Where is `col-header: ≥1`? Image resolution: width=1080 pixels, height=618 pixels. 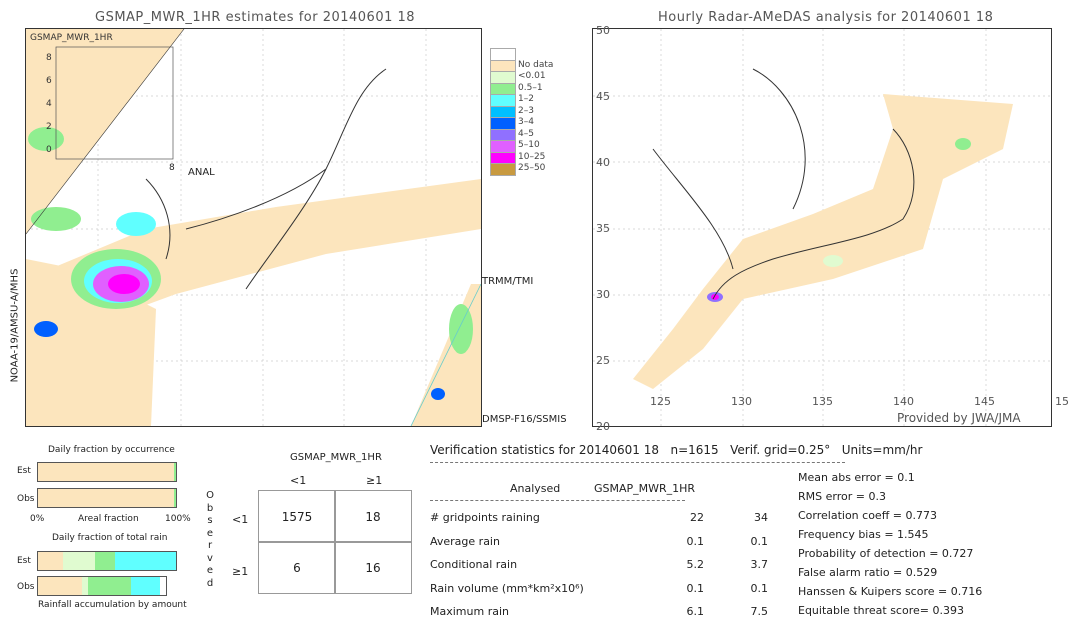 col-header: ≥1 is located at coordinates (374, 480).